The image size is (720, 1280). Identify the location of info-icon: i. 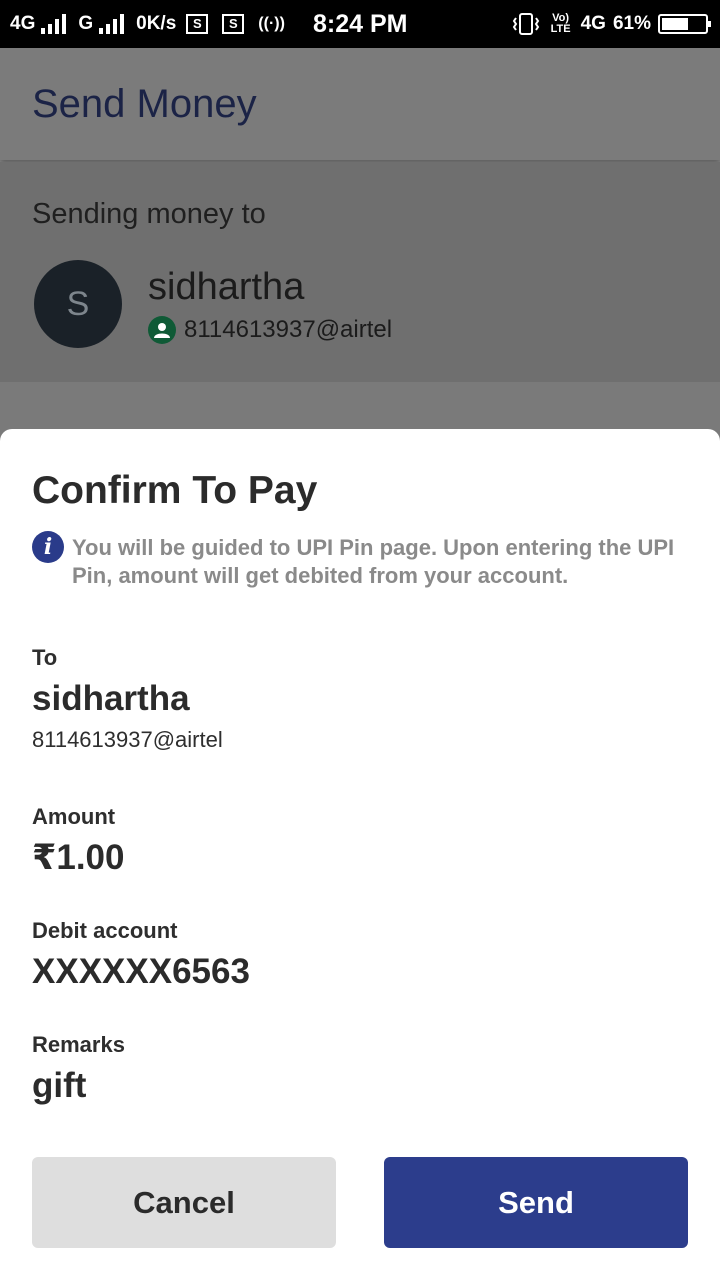
(48, 547).